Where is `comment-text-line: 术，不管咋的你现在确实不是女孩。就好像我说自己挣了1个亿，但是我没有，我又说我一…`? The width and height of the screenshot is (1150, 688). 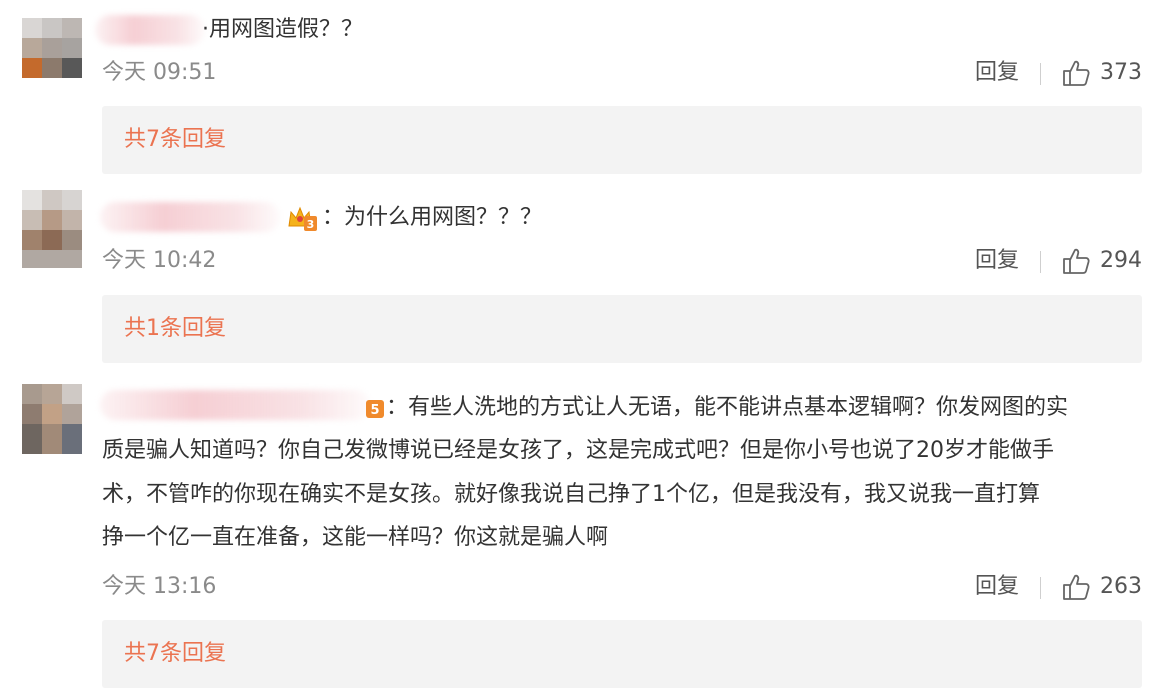 comment-text-line: 术，不管咋的你现在确实不是女孩。就好像我说自己挣了1个亿，但是我没有，我又说我一… is located at coordinates (571, 494).